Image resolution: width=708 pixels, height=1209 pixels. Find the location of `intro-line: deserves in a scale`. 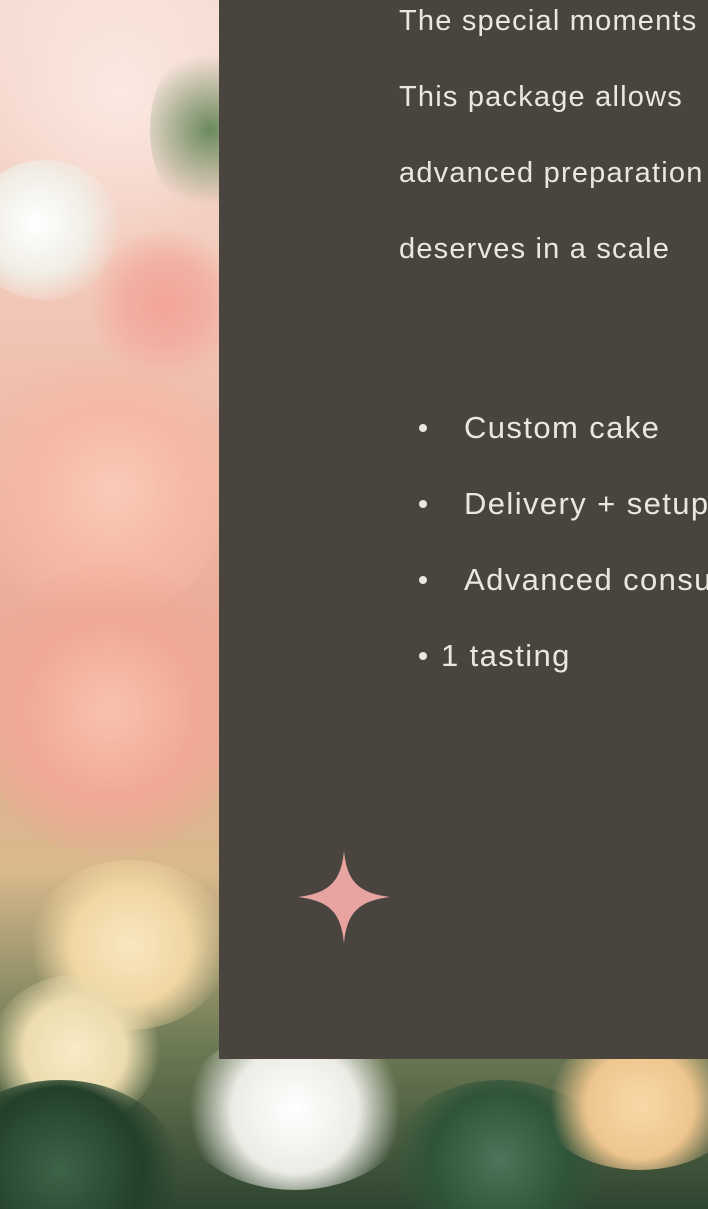

intro-line: deserves in a scale is located at coordinates (535, 249).